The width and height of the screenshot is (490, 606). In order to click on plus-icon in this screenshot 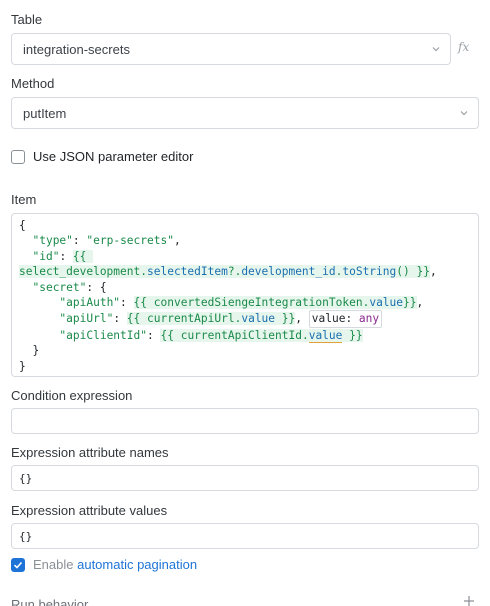, I will do `click(469, 600)`.